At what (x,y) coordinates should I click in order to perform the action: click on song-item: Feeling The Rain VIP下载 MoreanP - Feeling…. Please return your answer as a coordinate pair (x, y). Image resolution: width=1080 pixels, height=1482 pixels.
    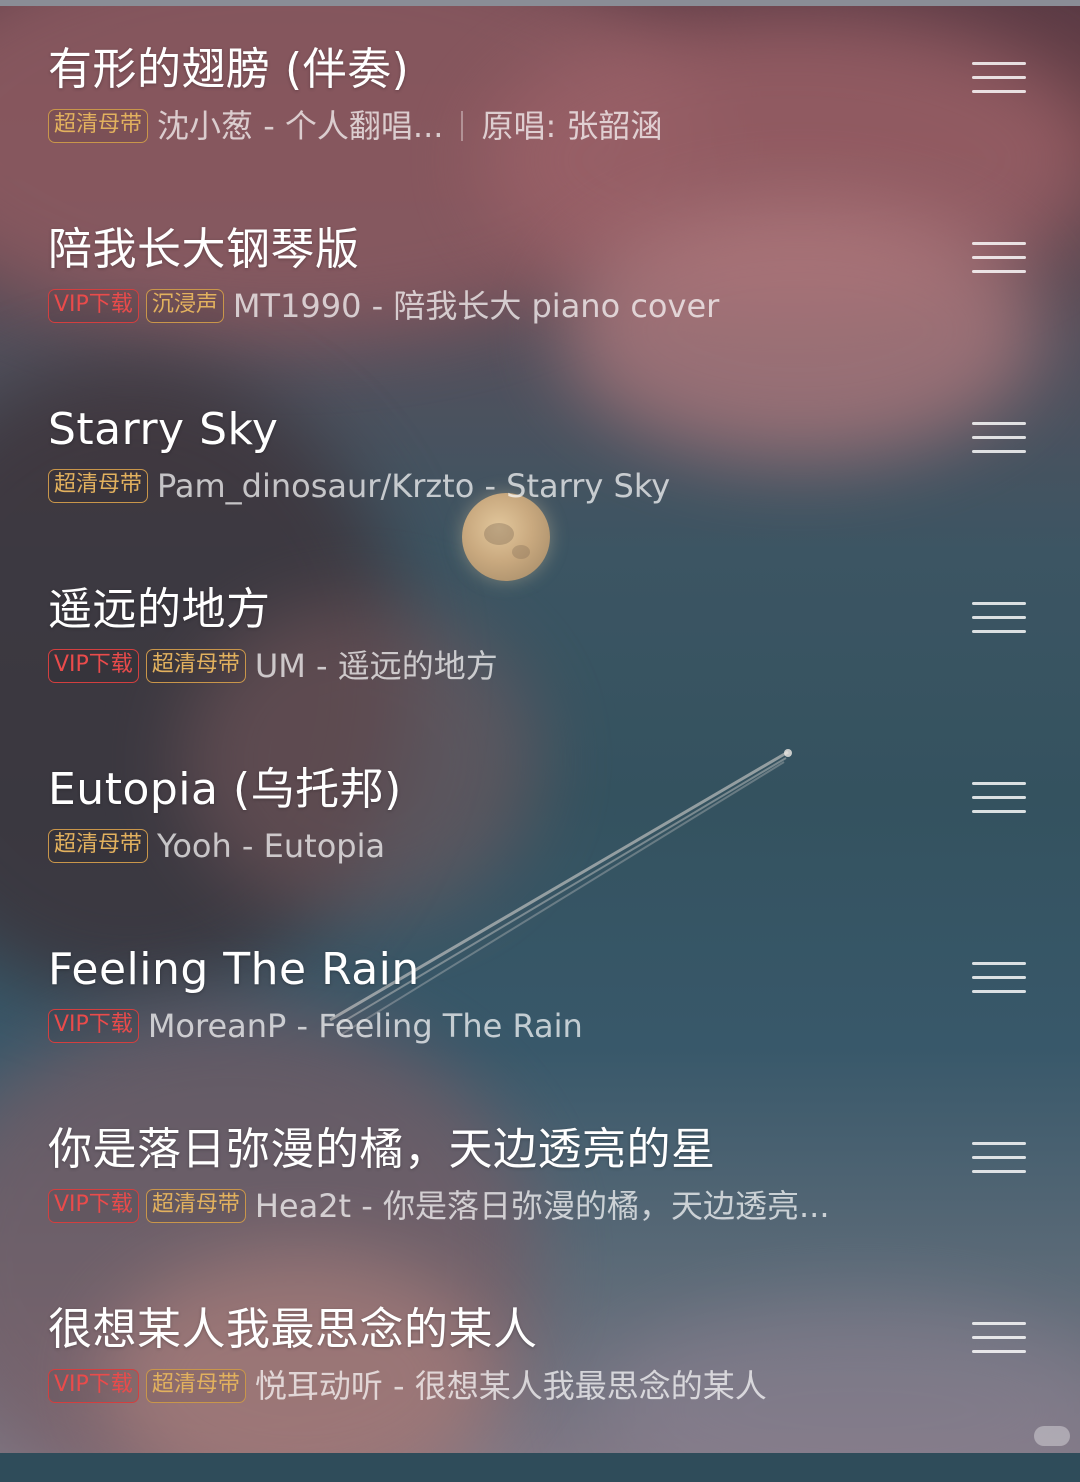
    Looking at the image, I should click on (540, 1032).